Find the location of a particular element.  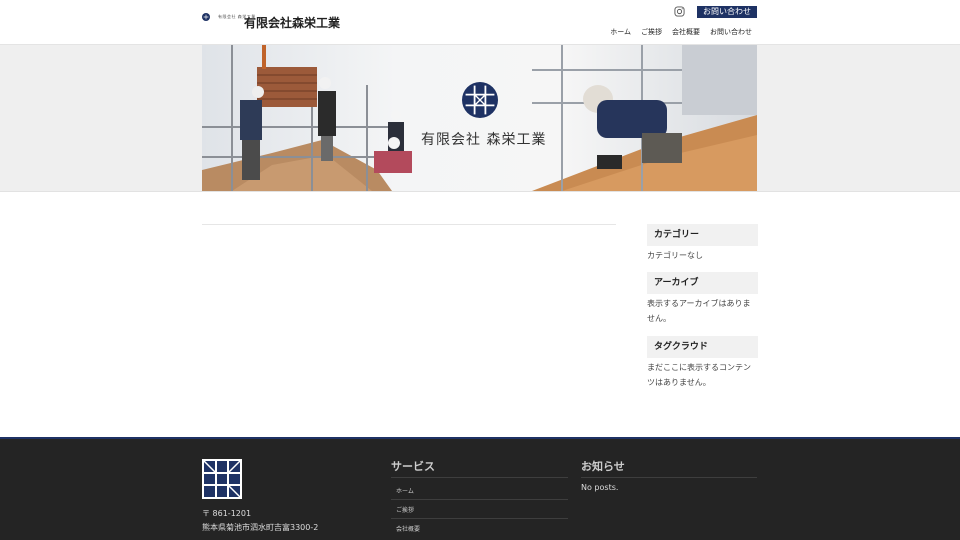

widget-body: まだここに表示するコンテンツはありません。 is located at coordinates (699, 375).